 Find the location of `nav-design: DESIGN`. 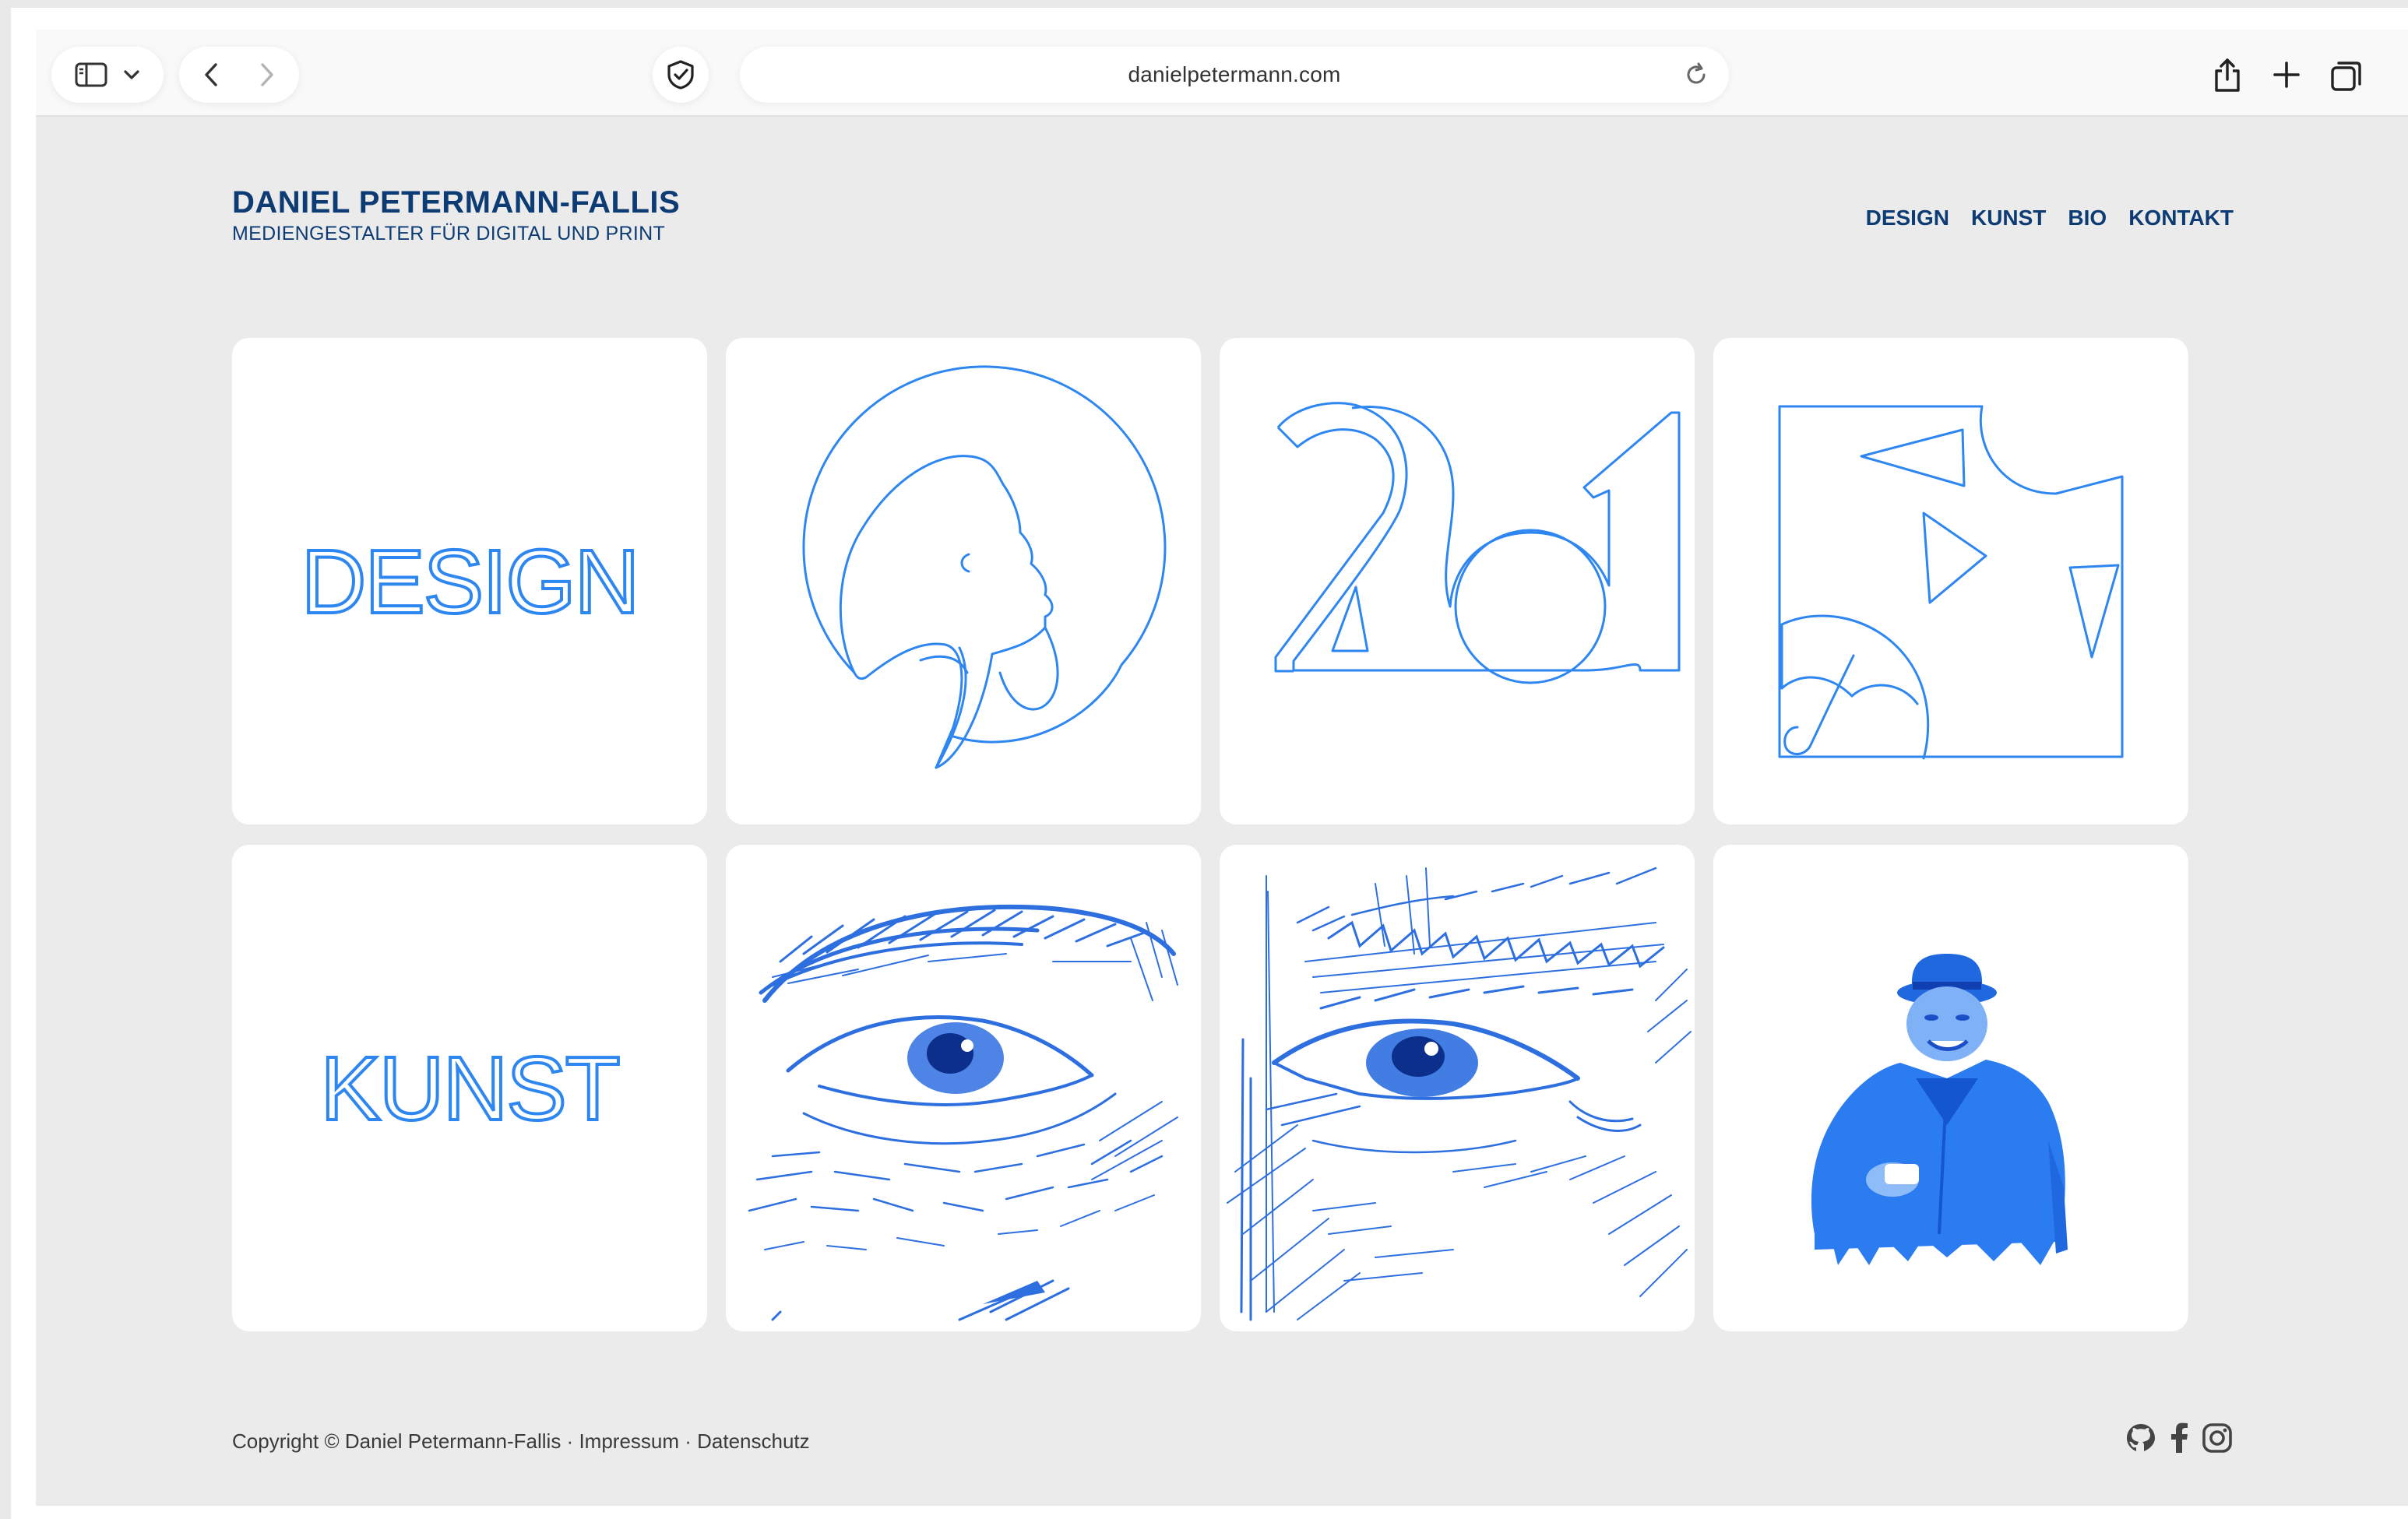

nav-design: DESIGN is located at coordinates (1908, 218).